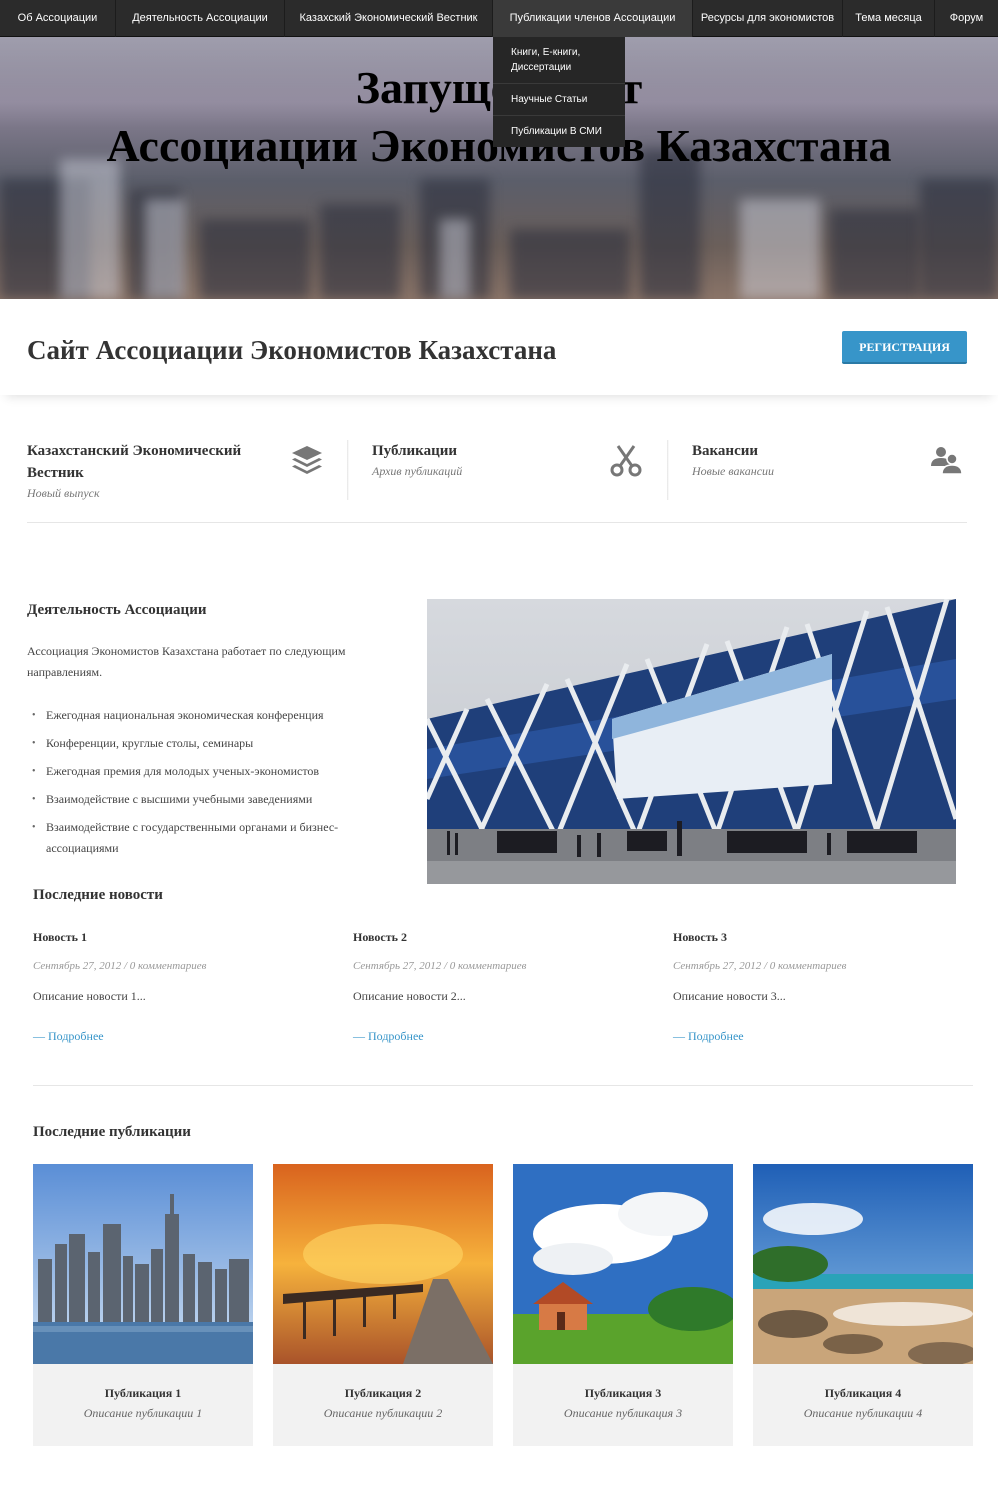 The height and width of the screenshot is (1496, 998). Describe the element at coordinates (58, 18) in the screenshot. I see `nav-item-about: Об Ассоциации` at that location.